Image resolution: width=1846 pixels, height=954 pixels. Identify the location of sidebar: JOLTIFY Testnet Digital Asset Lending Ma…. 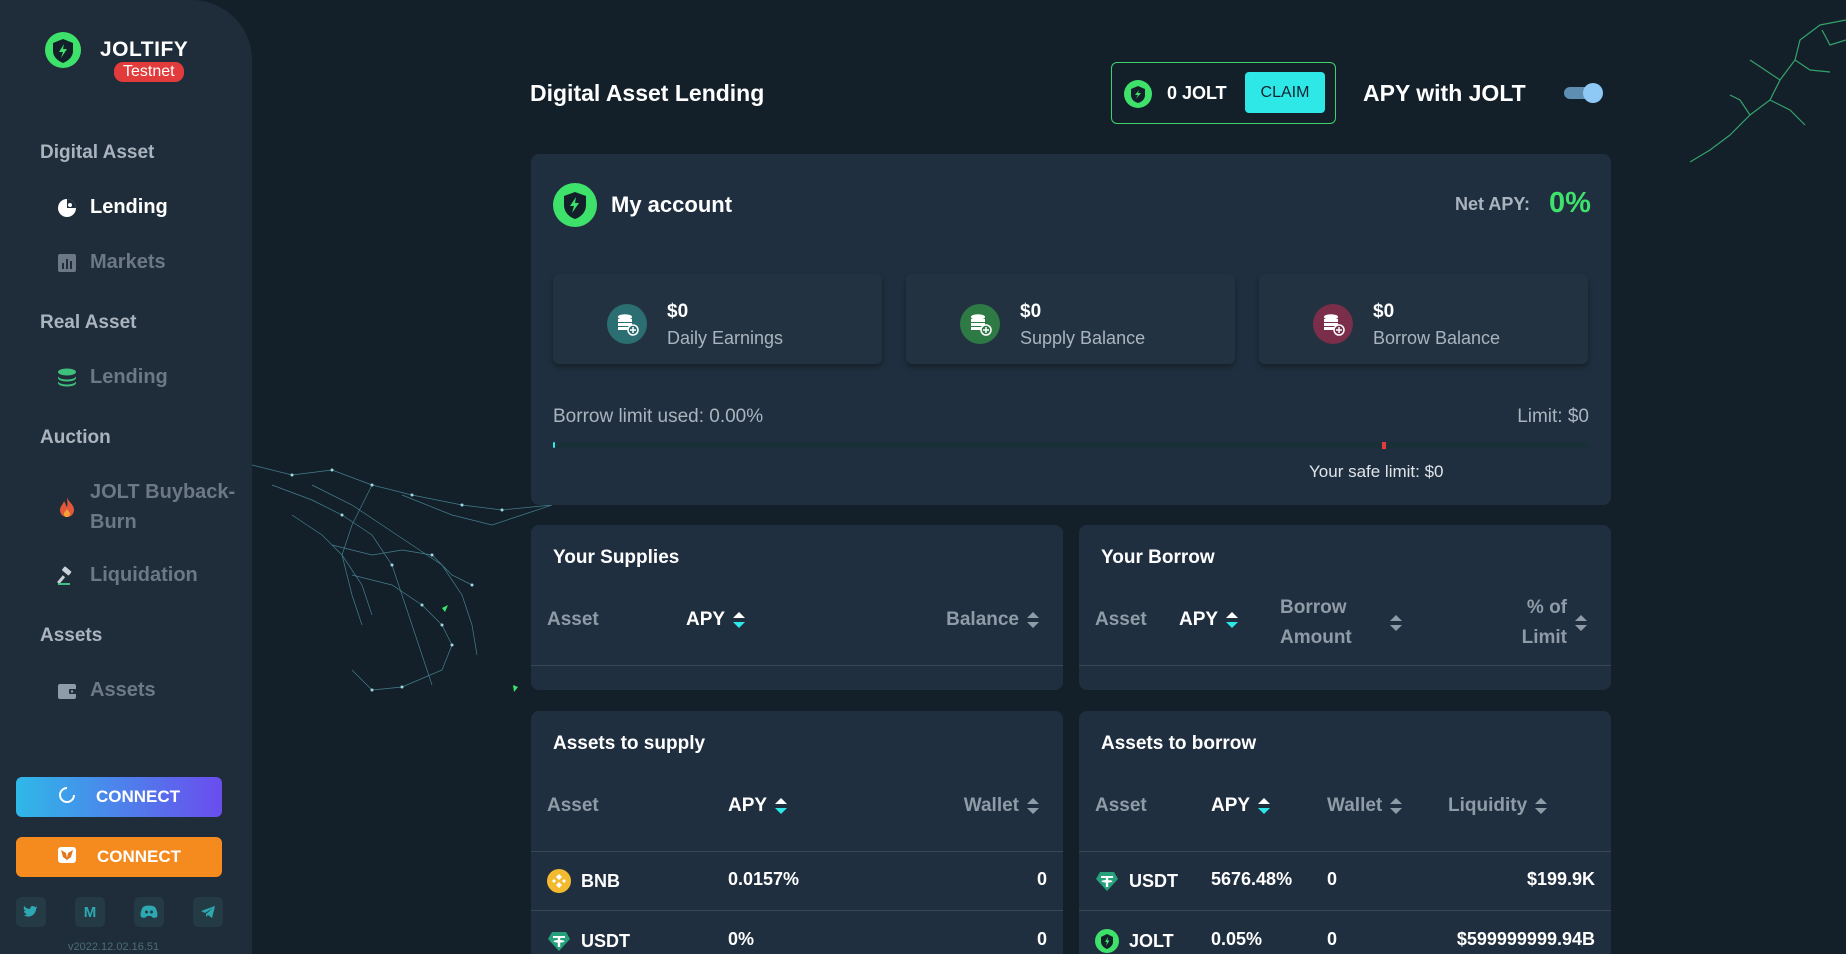
(126, 477).